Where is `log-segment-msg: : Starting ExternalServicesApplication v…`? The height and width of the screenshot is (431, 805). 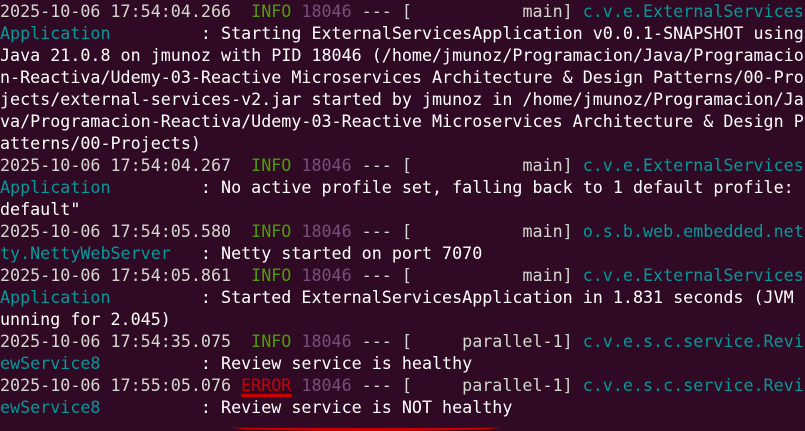 log-segment-msg: : Starting ExternalServicesApplication v… is located at coordinates (497, 33).